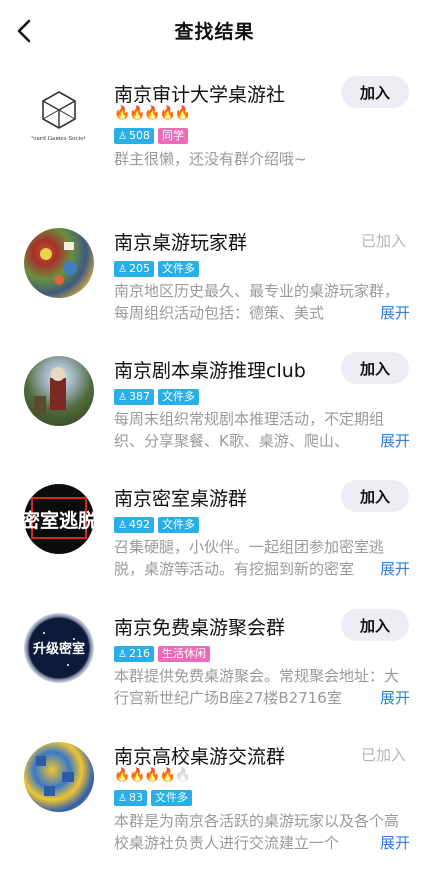 Image resolution: width=429 pixels, height=872 pixels. I want to click on group-name: 南京高校桌游交流群, so click(200, 757).